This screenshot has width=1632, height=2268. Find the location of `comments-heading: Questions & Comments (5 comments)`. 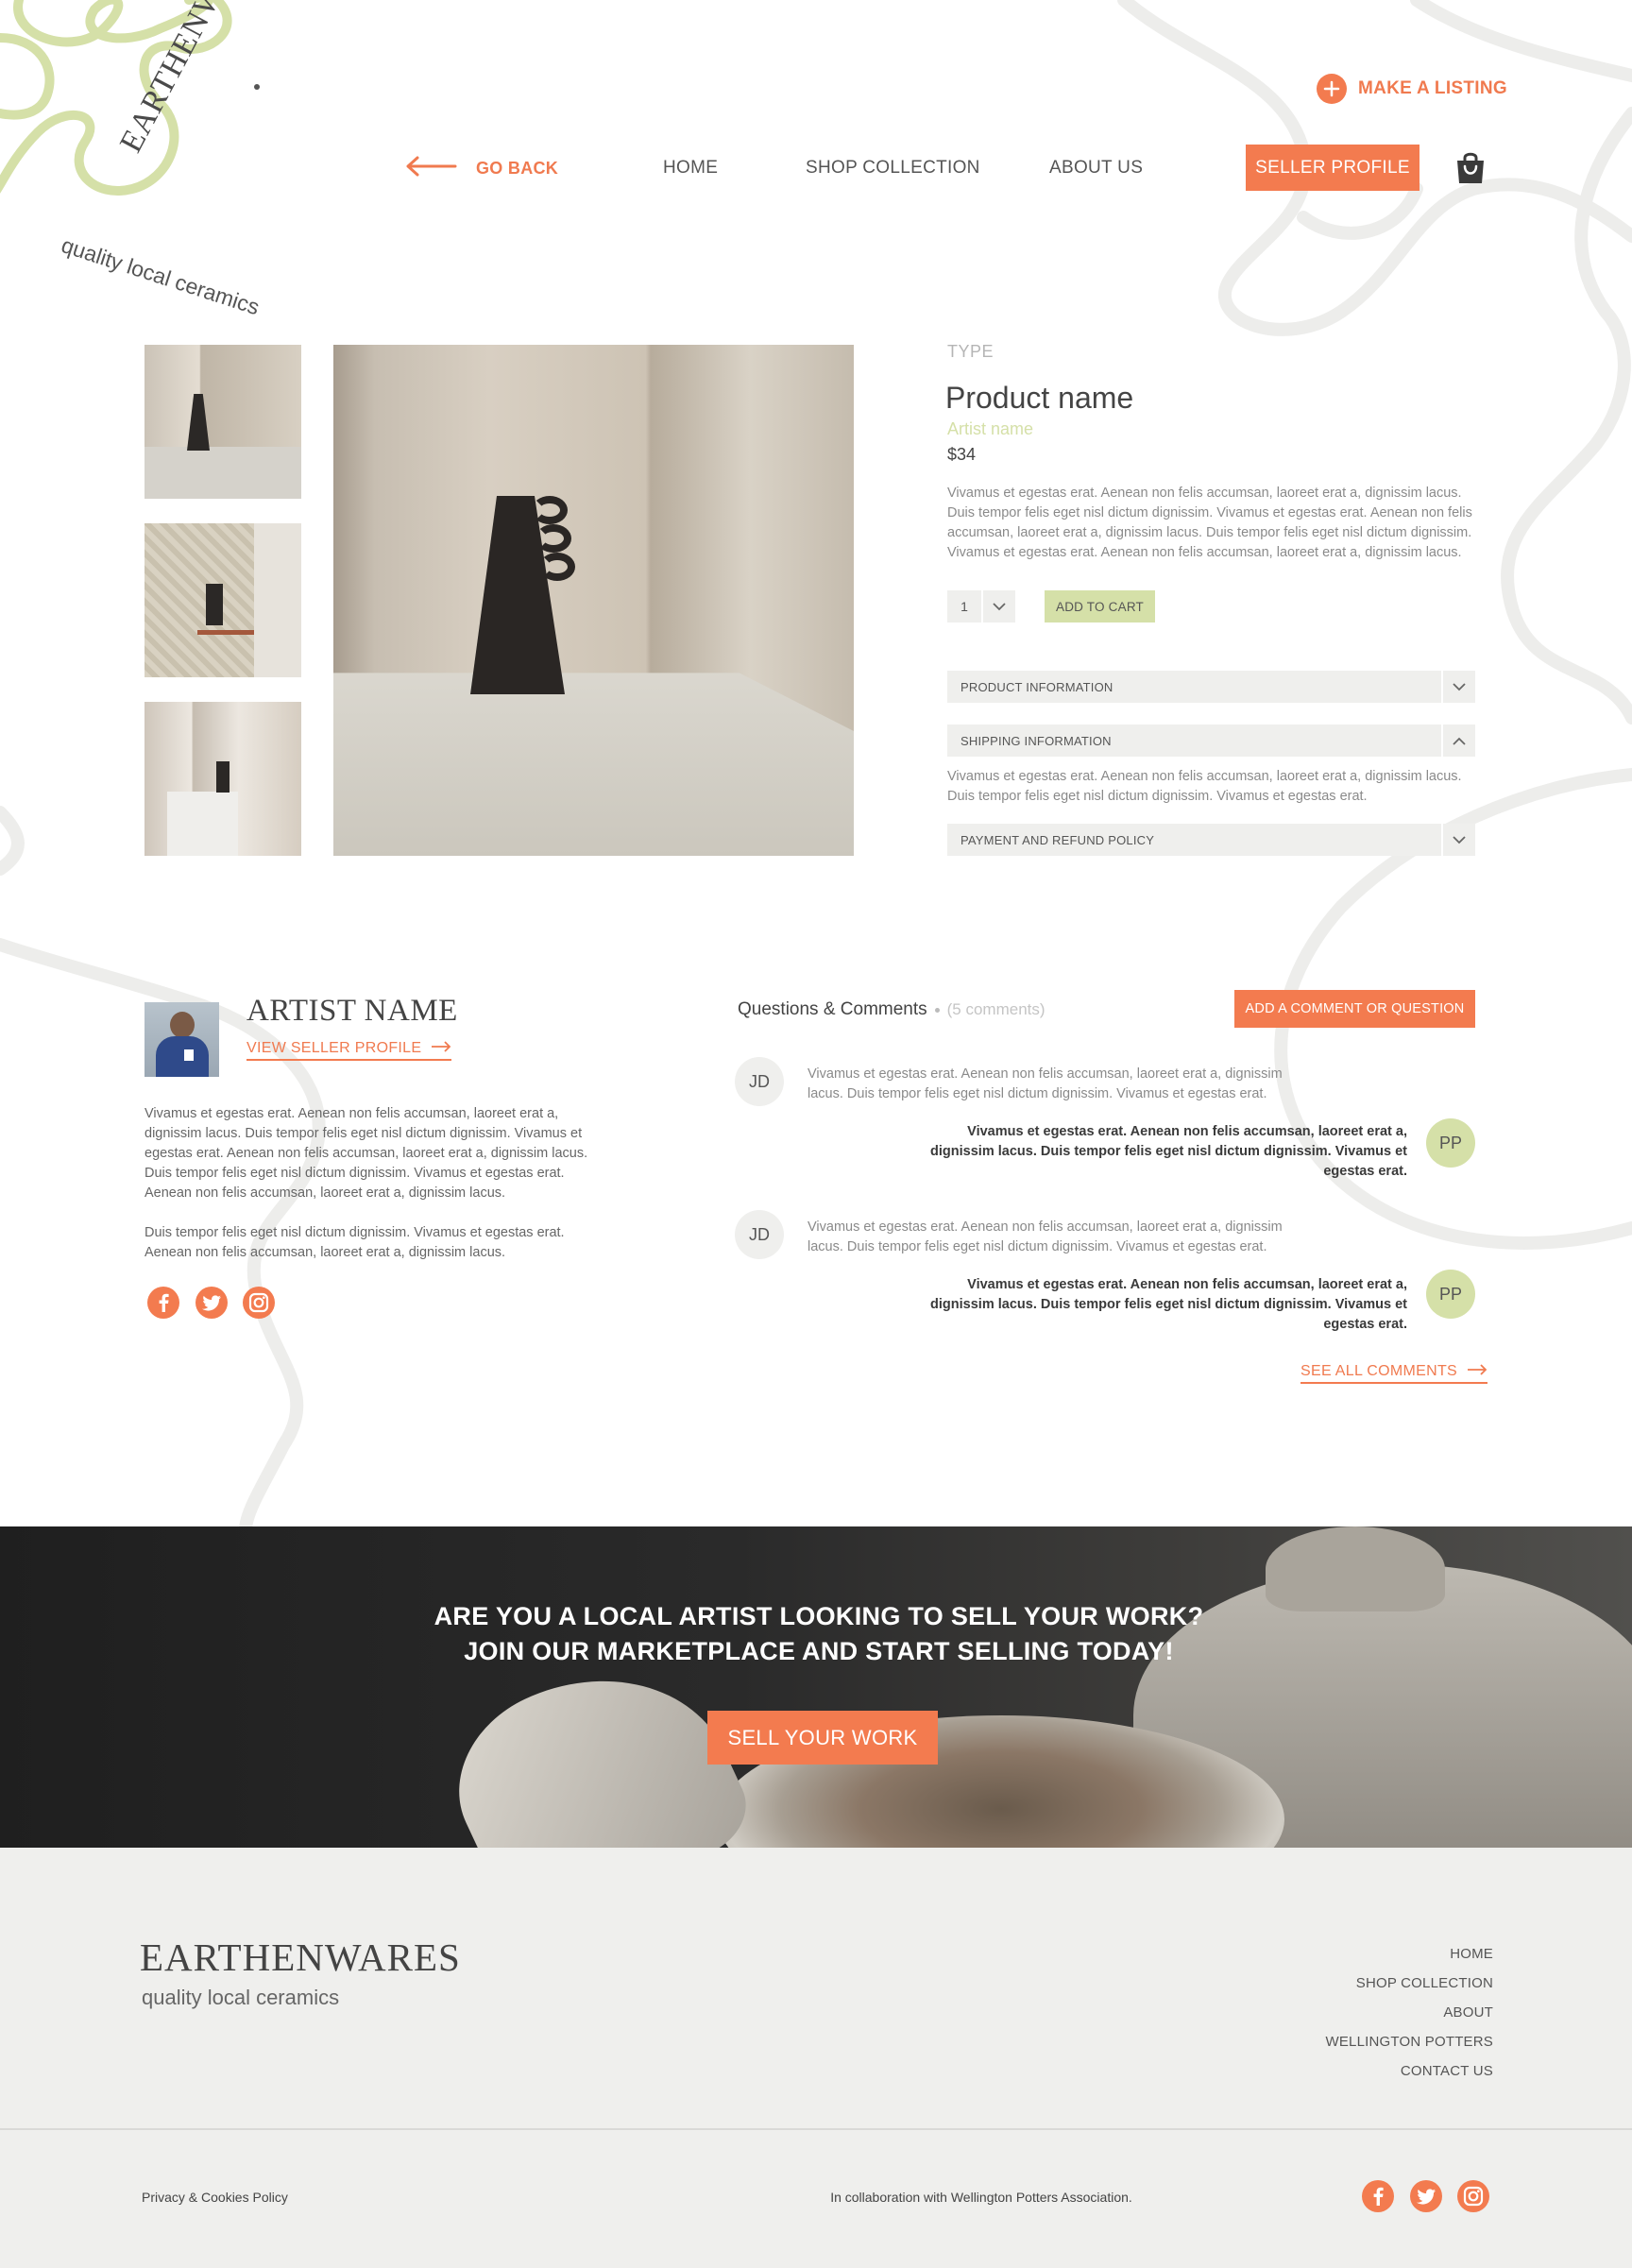

comments-heading: Questions & Comments (5 comments) is located at coordinates (892, 1010).